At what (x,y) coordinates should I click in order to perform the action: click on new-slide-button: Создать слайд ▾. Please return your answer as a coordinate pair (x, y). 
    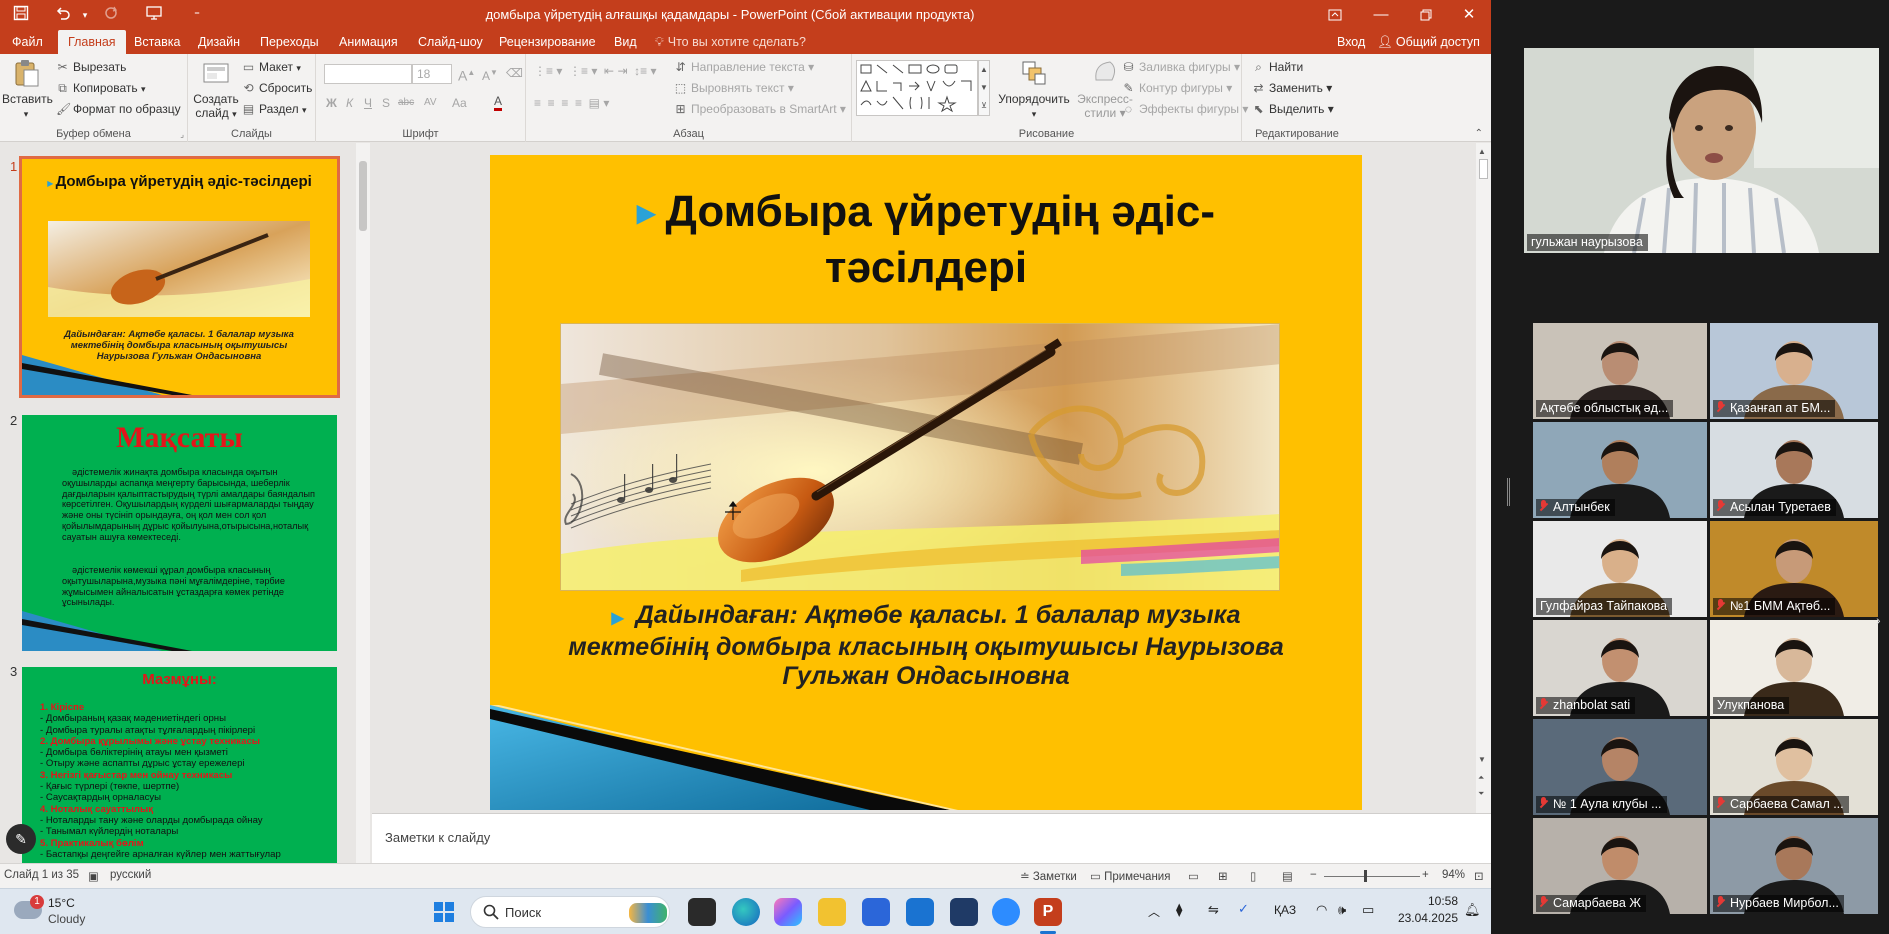
    Looking at the image, I should click on (216, 89).